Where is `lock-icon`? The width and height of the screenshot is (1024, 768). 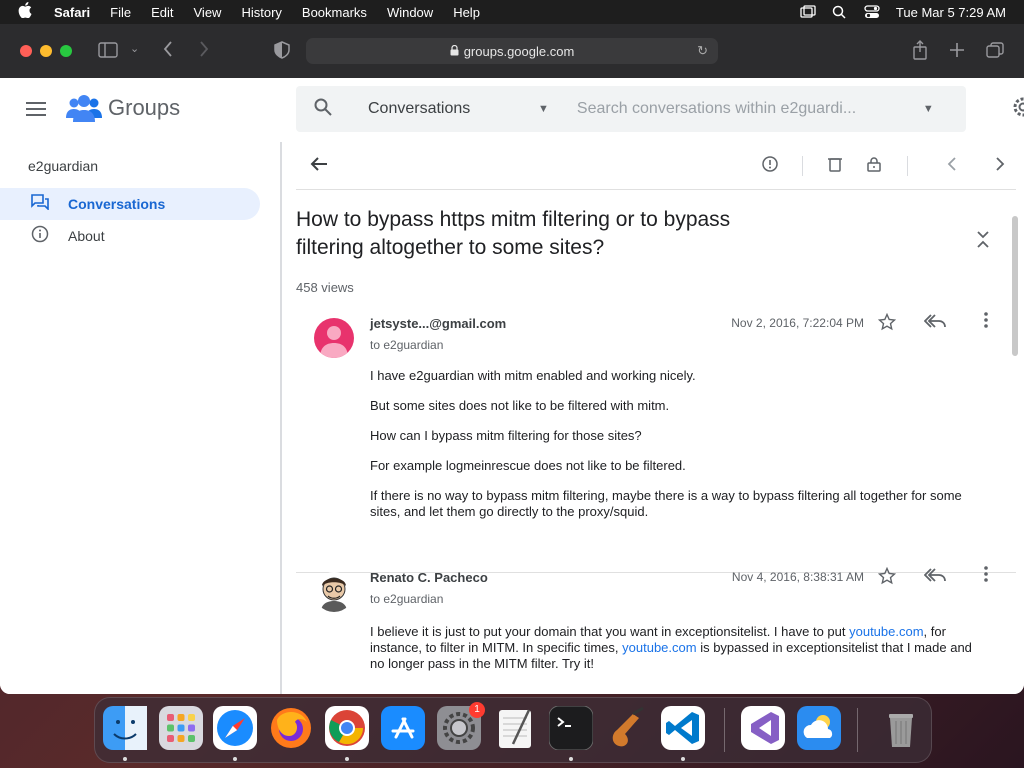
lock-icon is located at coordinates (454, 51).